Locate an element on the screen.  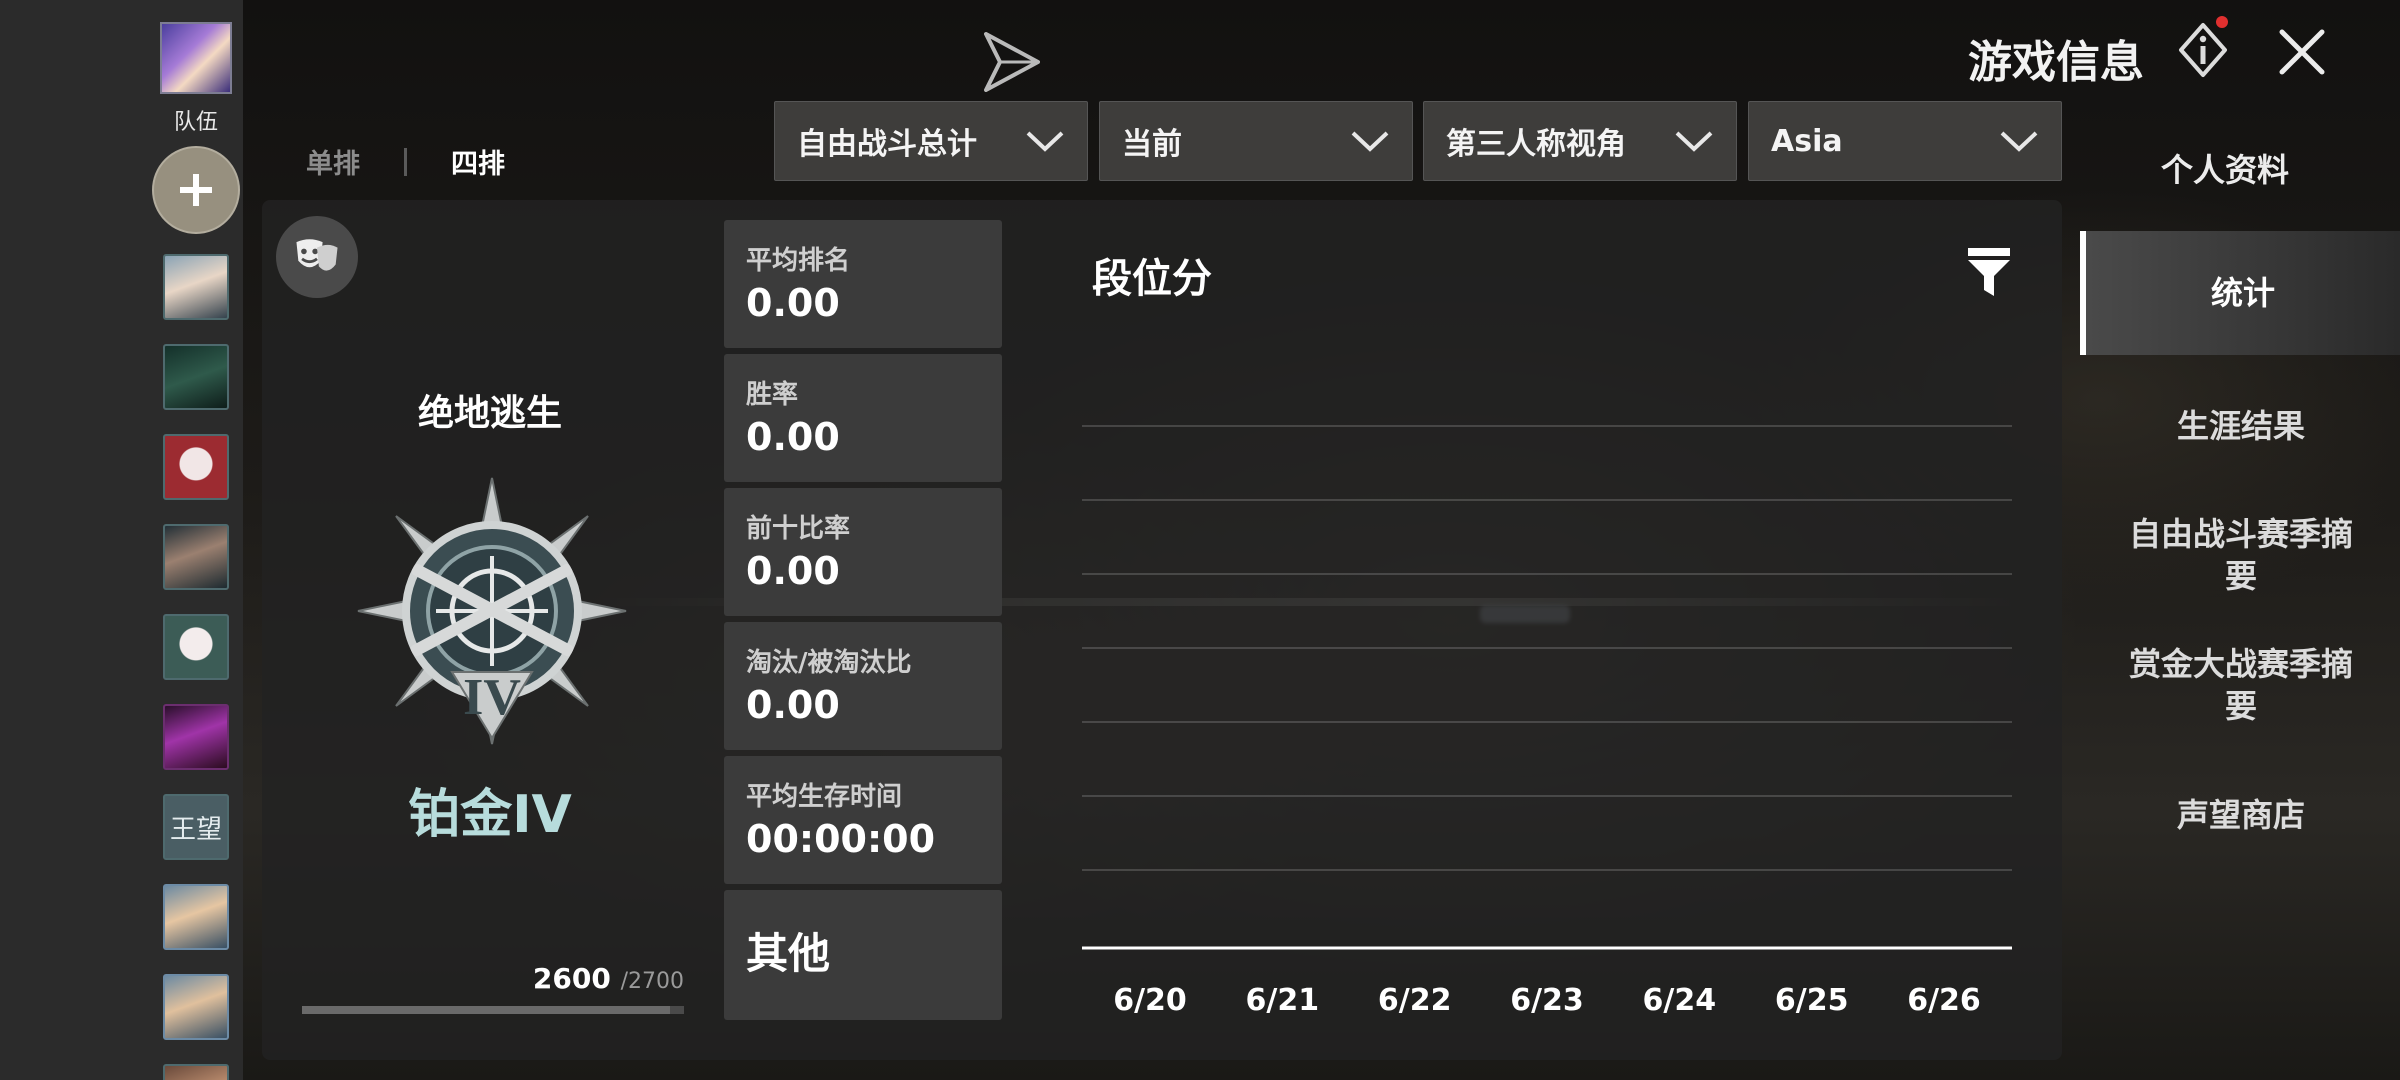
rank-points-max: /2700 is located at coordinates (652, 981).